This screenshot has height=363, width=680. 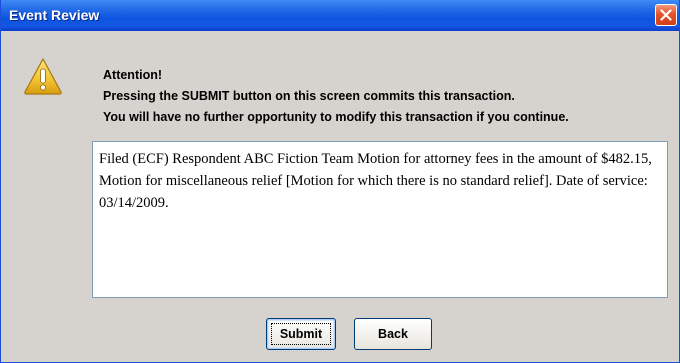 I want to click on title-bar: Event Review, so click(x=340, y=15).